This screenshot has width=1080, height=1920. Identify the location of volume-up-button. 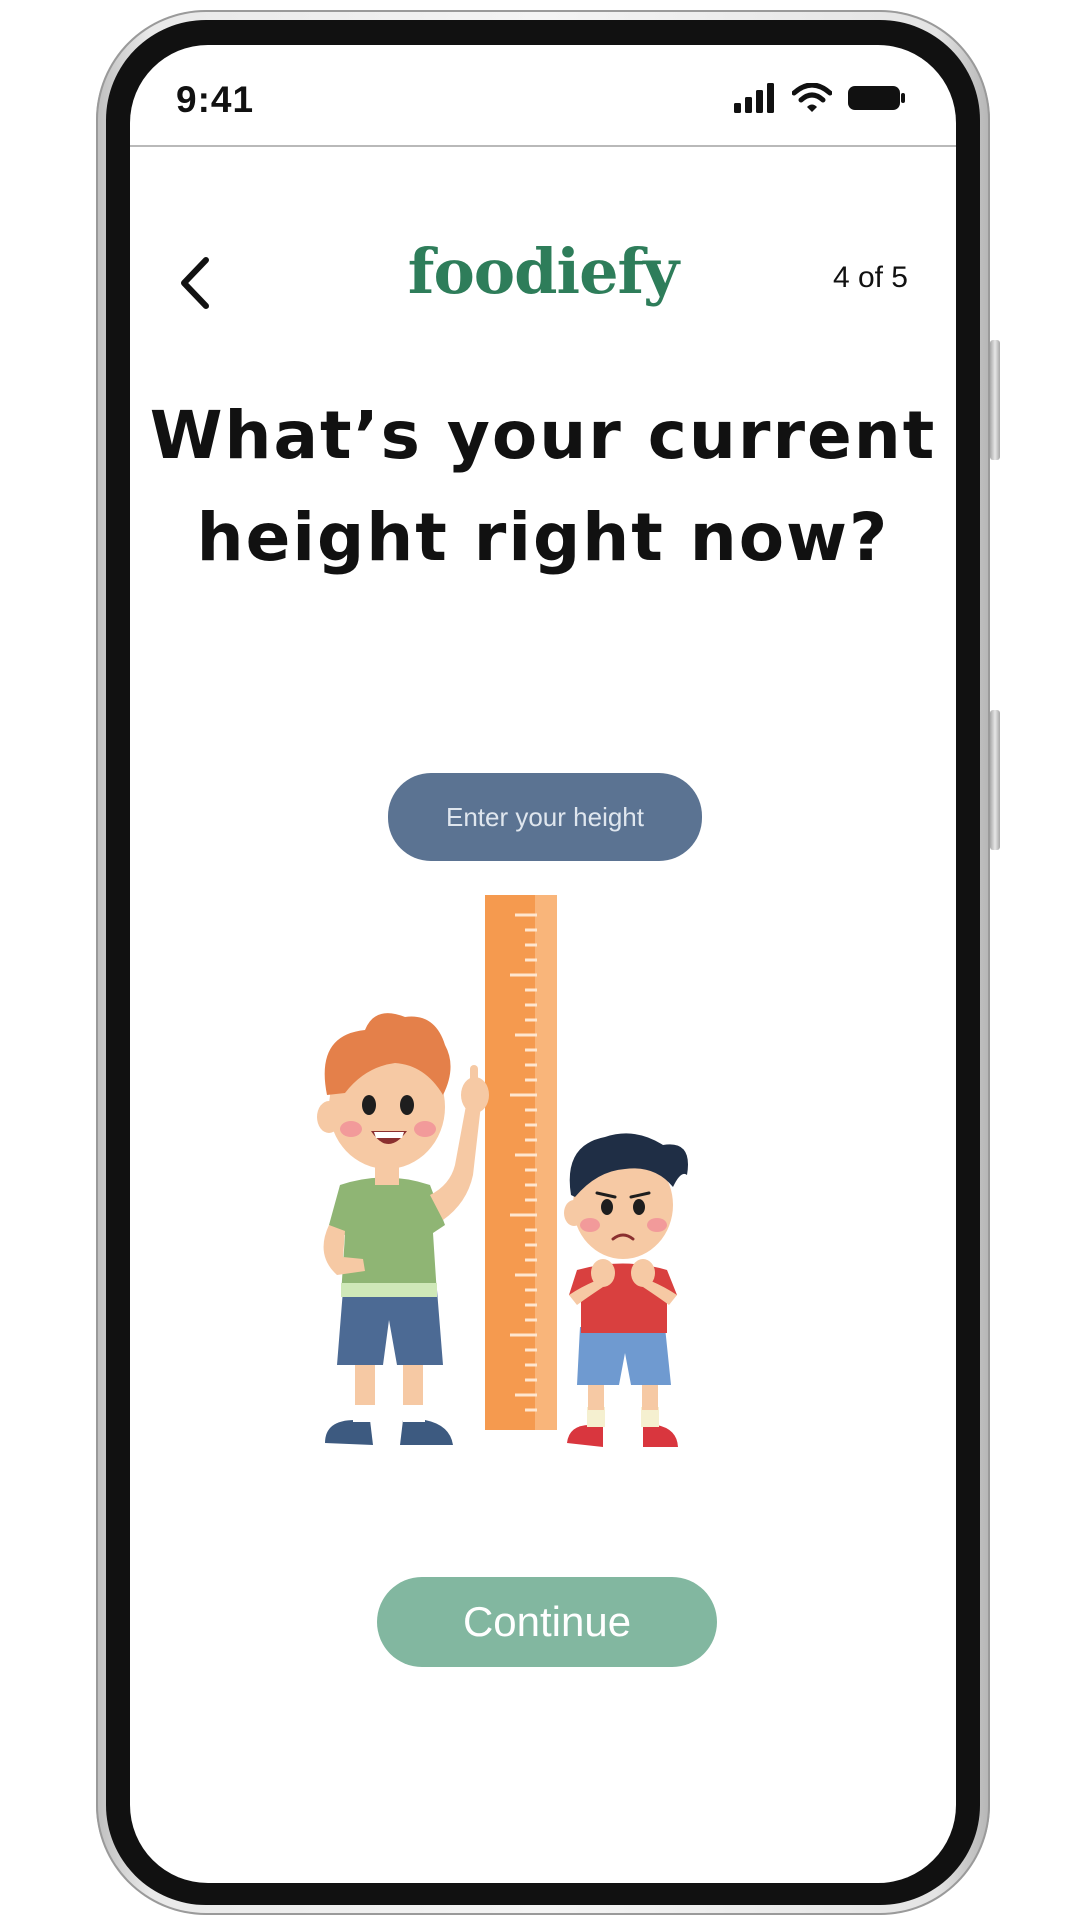
(995, 400).